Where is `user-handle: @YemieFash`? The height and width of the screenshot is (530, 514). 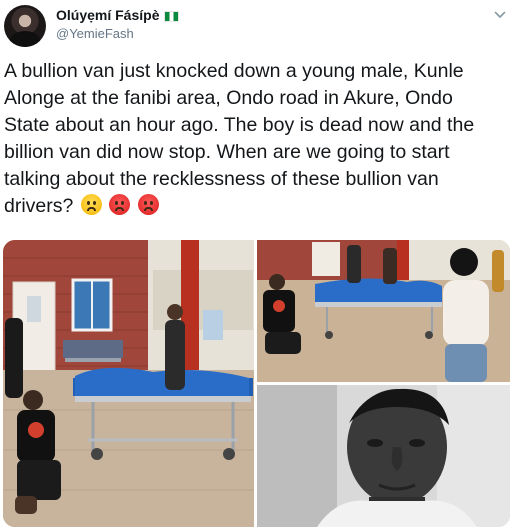 user-handle: @YemieFash is located at coordinates (95, 33).